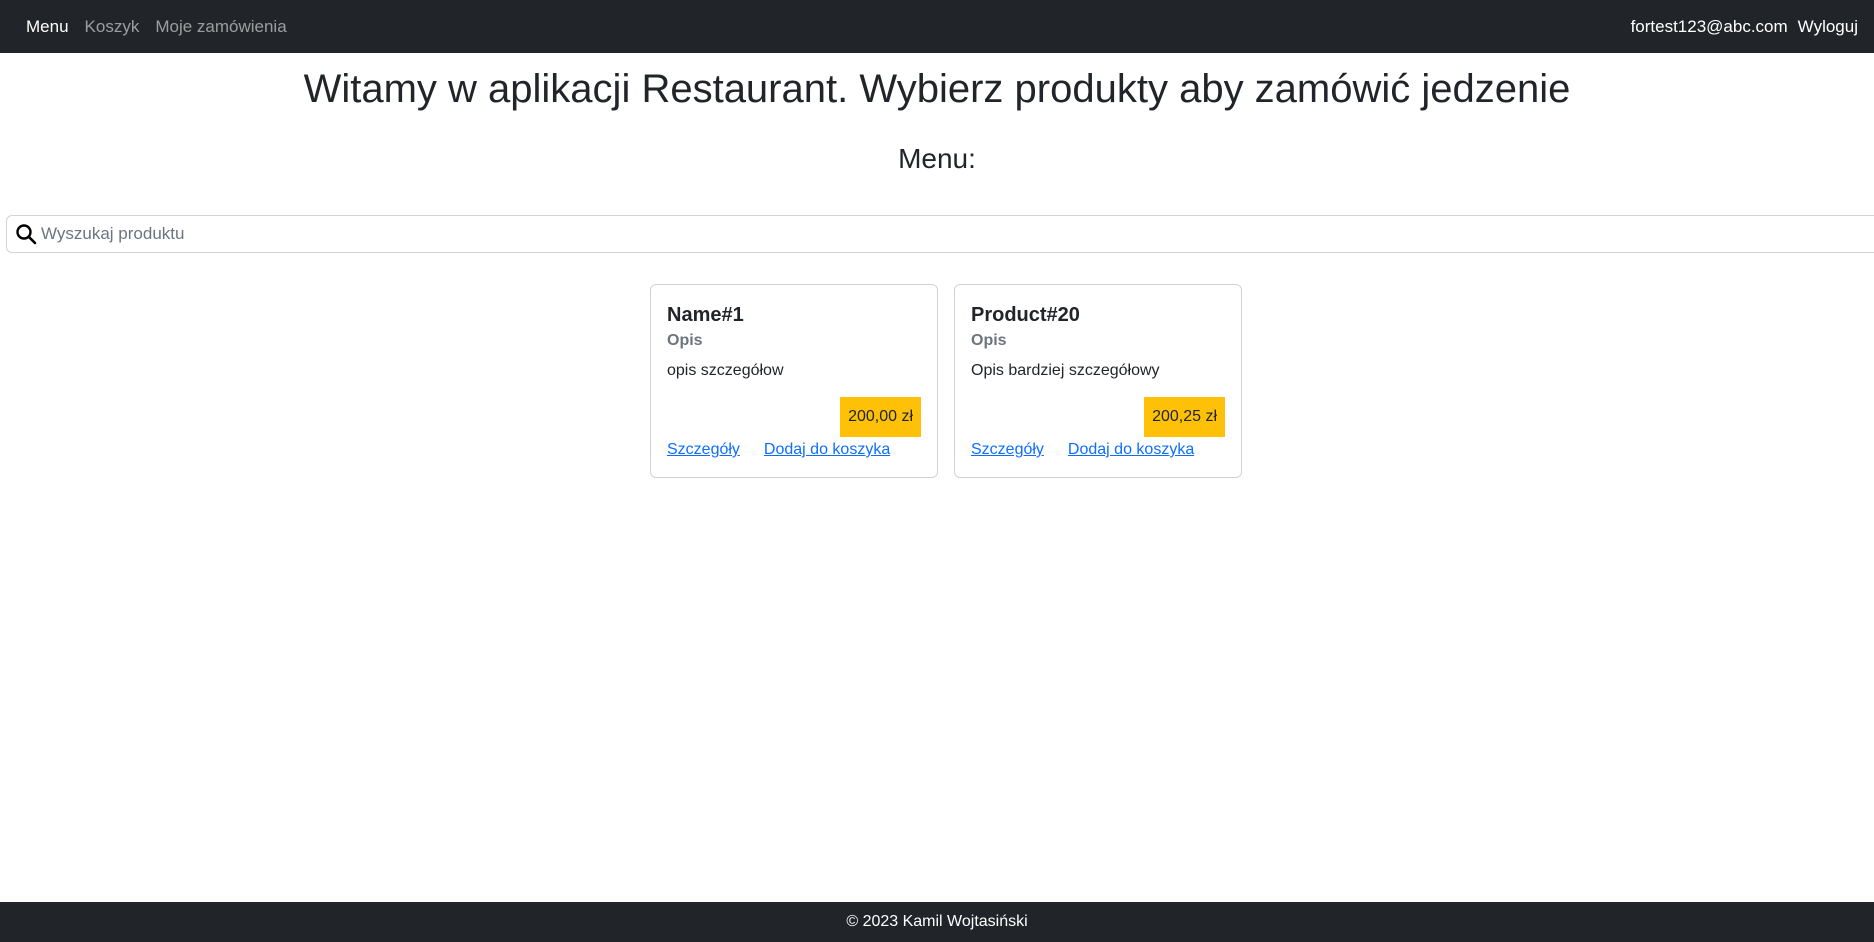  Describe the element at coordinates (937, 158) in the screenshot. I see `section-title: Menu:` at that location.